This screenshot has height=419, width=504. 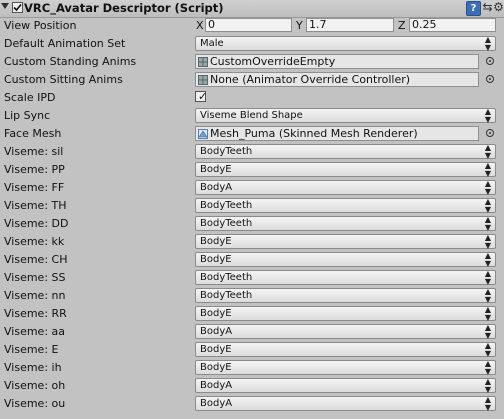 What do you see at coordinates (70, 61) in the screenshot?
I see `custom-standing-anims-label: Custom Standing Anims` at bounding box center [70, 61].